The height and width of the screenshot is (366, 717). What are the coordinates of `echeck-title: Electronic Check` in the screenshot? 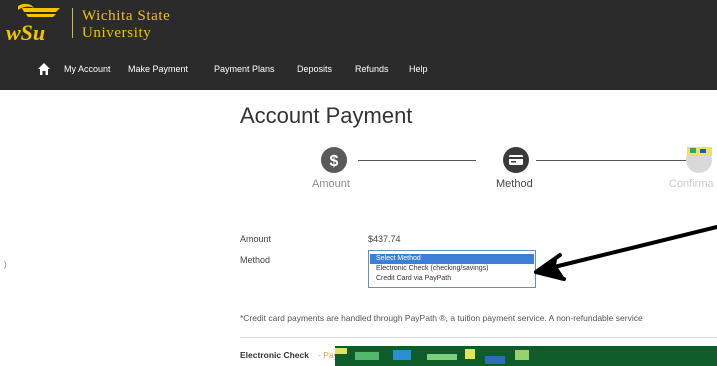 It's located at (274, 355).